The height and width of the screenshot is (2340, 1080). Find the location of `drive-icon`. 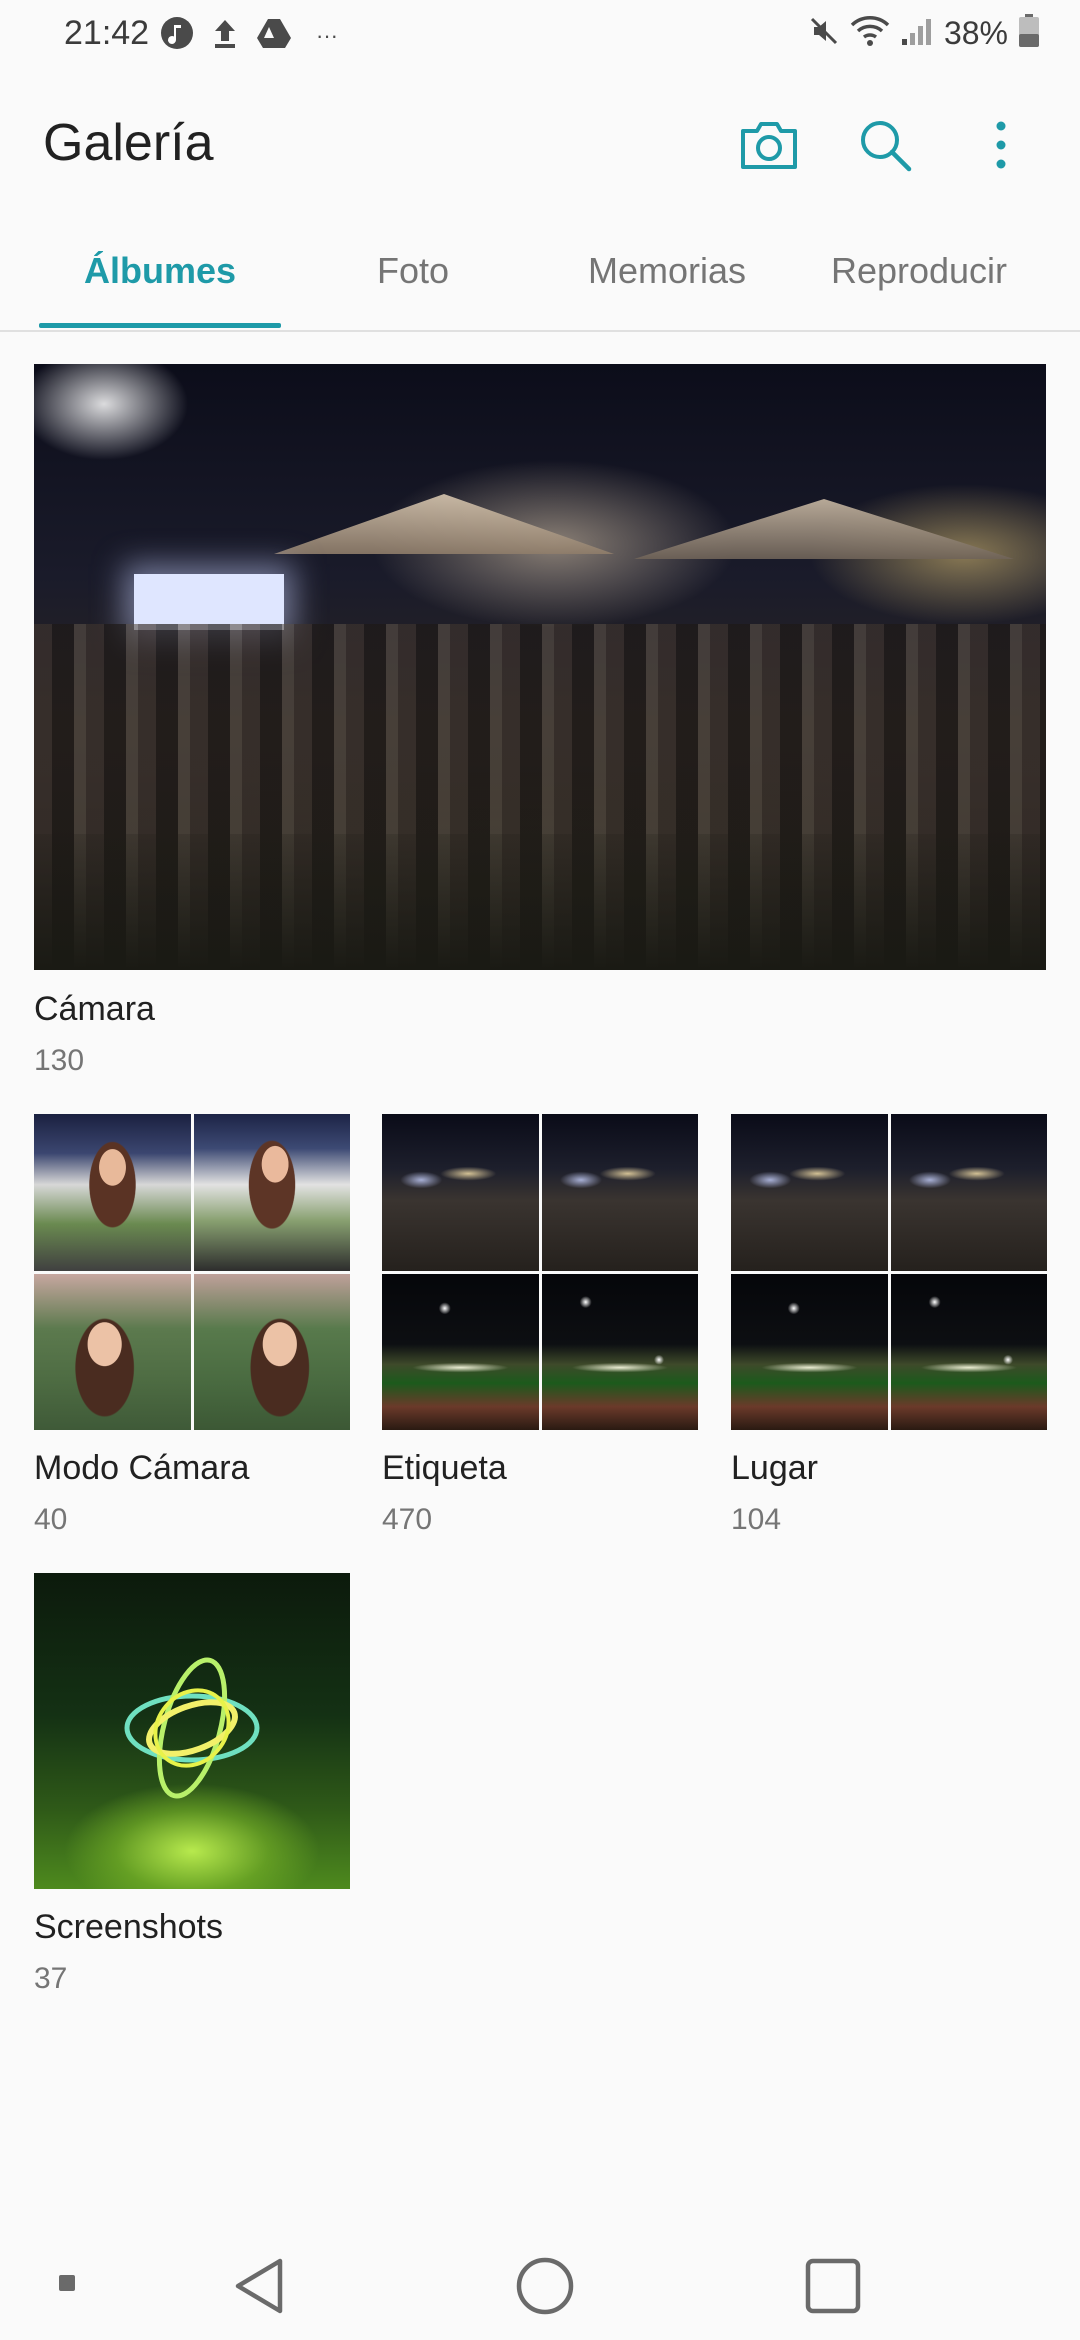

drive-icon is located at coordinates (274, 35).